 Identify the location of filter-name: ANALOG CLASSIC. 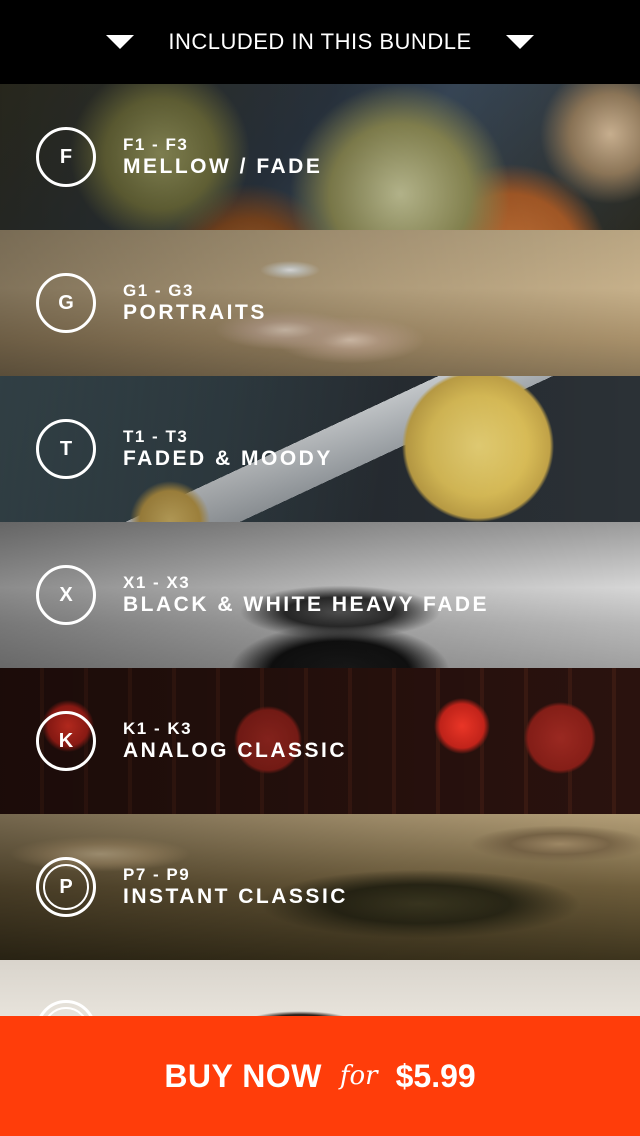
(235, 750).